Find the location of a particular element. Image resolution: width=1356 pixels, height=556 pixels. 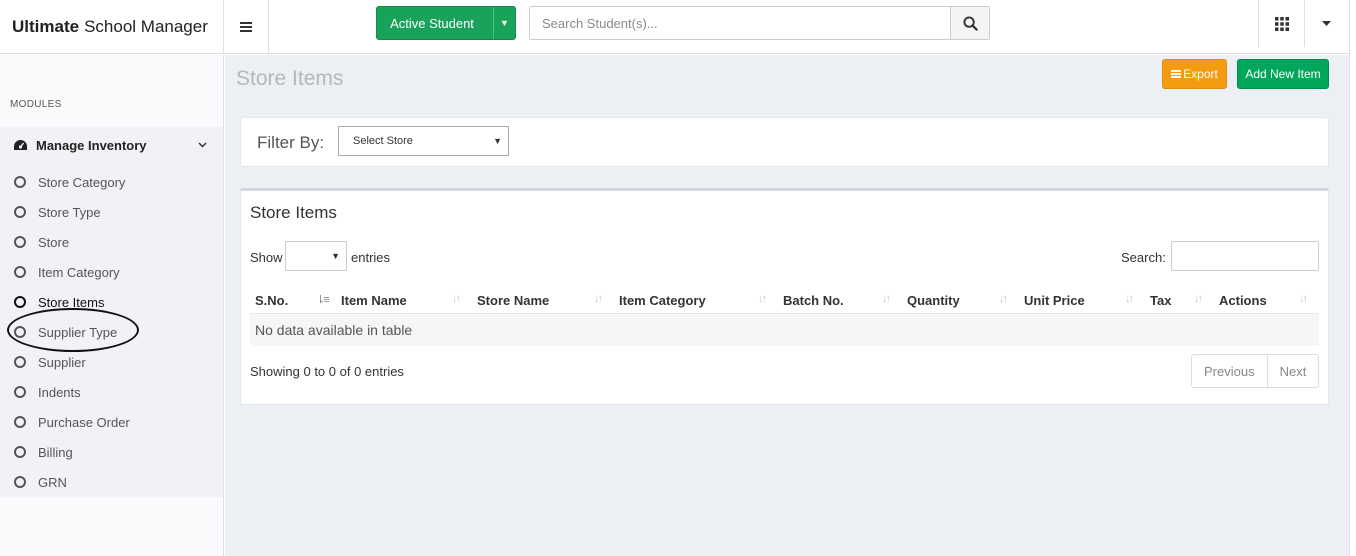

empty-message: No data available in table is located at coordinates (334, 330).